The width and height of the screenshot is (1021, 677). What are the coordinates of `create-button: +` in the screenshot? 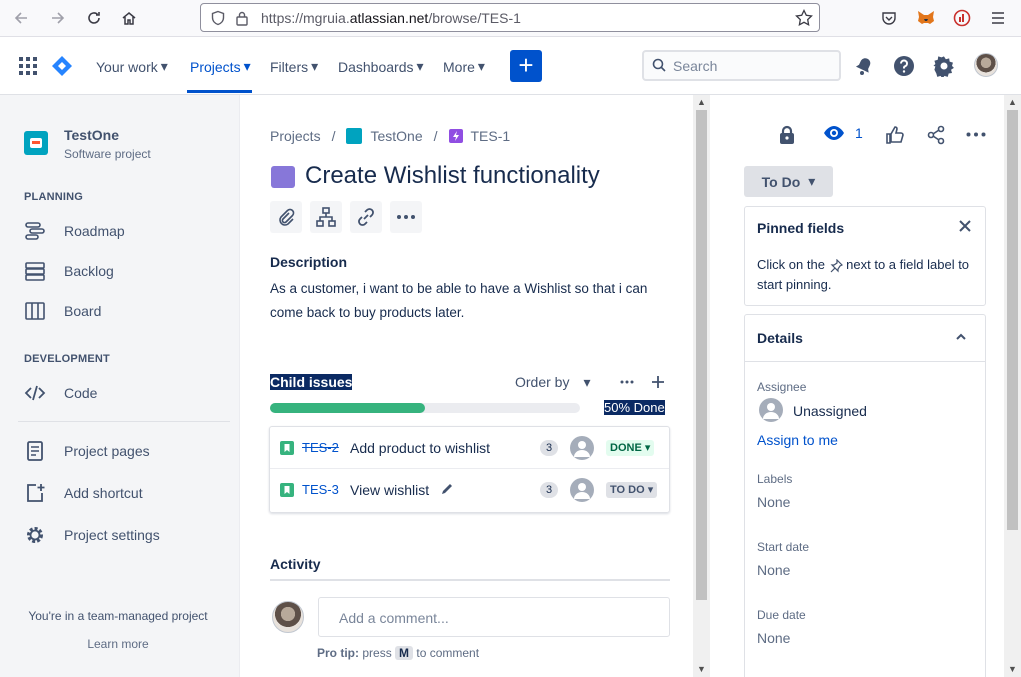 It's located at (526, 66).